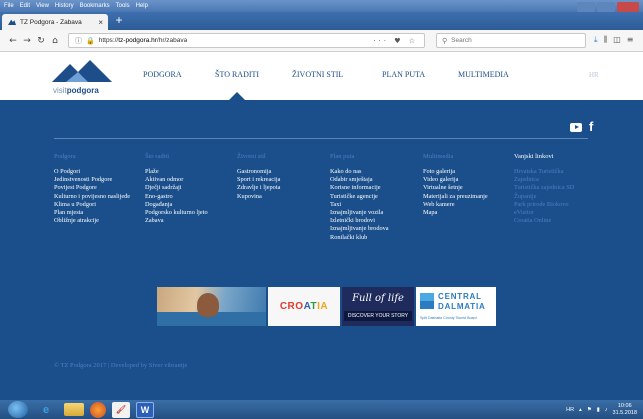 The width and height of the screenshot is (643, 419). What do you see at coordinates (544, 197) in the screenshot?
I see `footer-link: Županije` at bounding box center [544, 197].